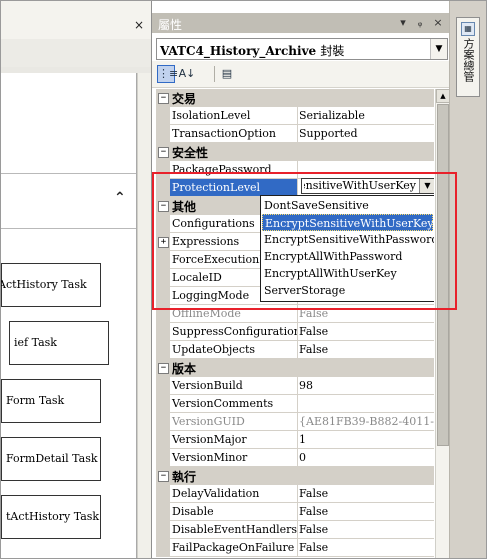  What do you see at coordinates (420, 22) in the screenshot?
I see `pin-icon: ᵩ` at bounding box center [420, 22].